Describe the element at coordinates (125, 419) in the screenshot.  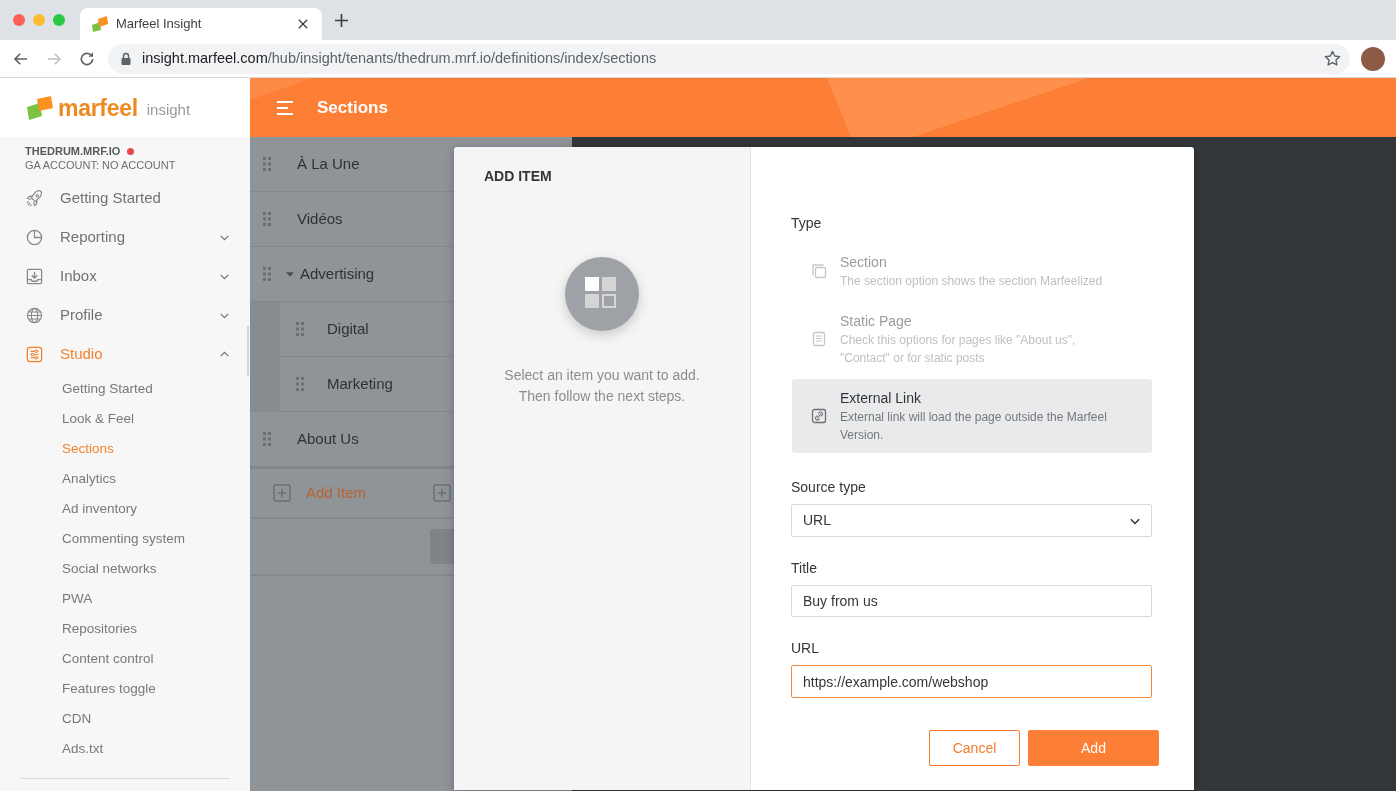
I see `nav-subitem: Look & Feel` at that location.